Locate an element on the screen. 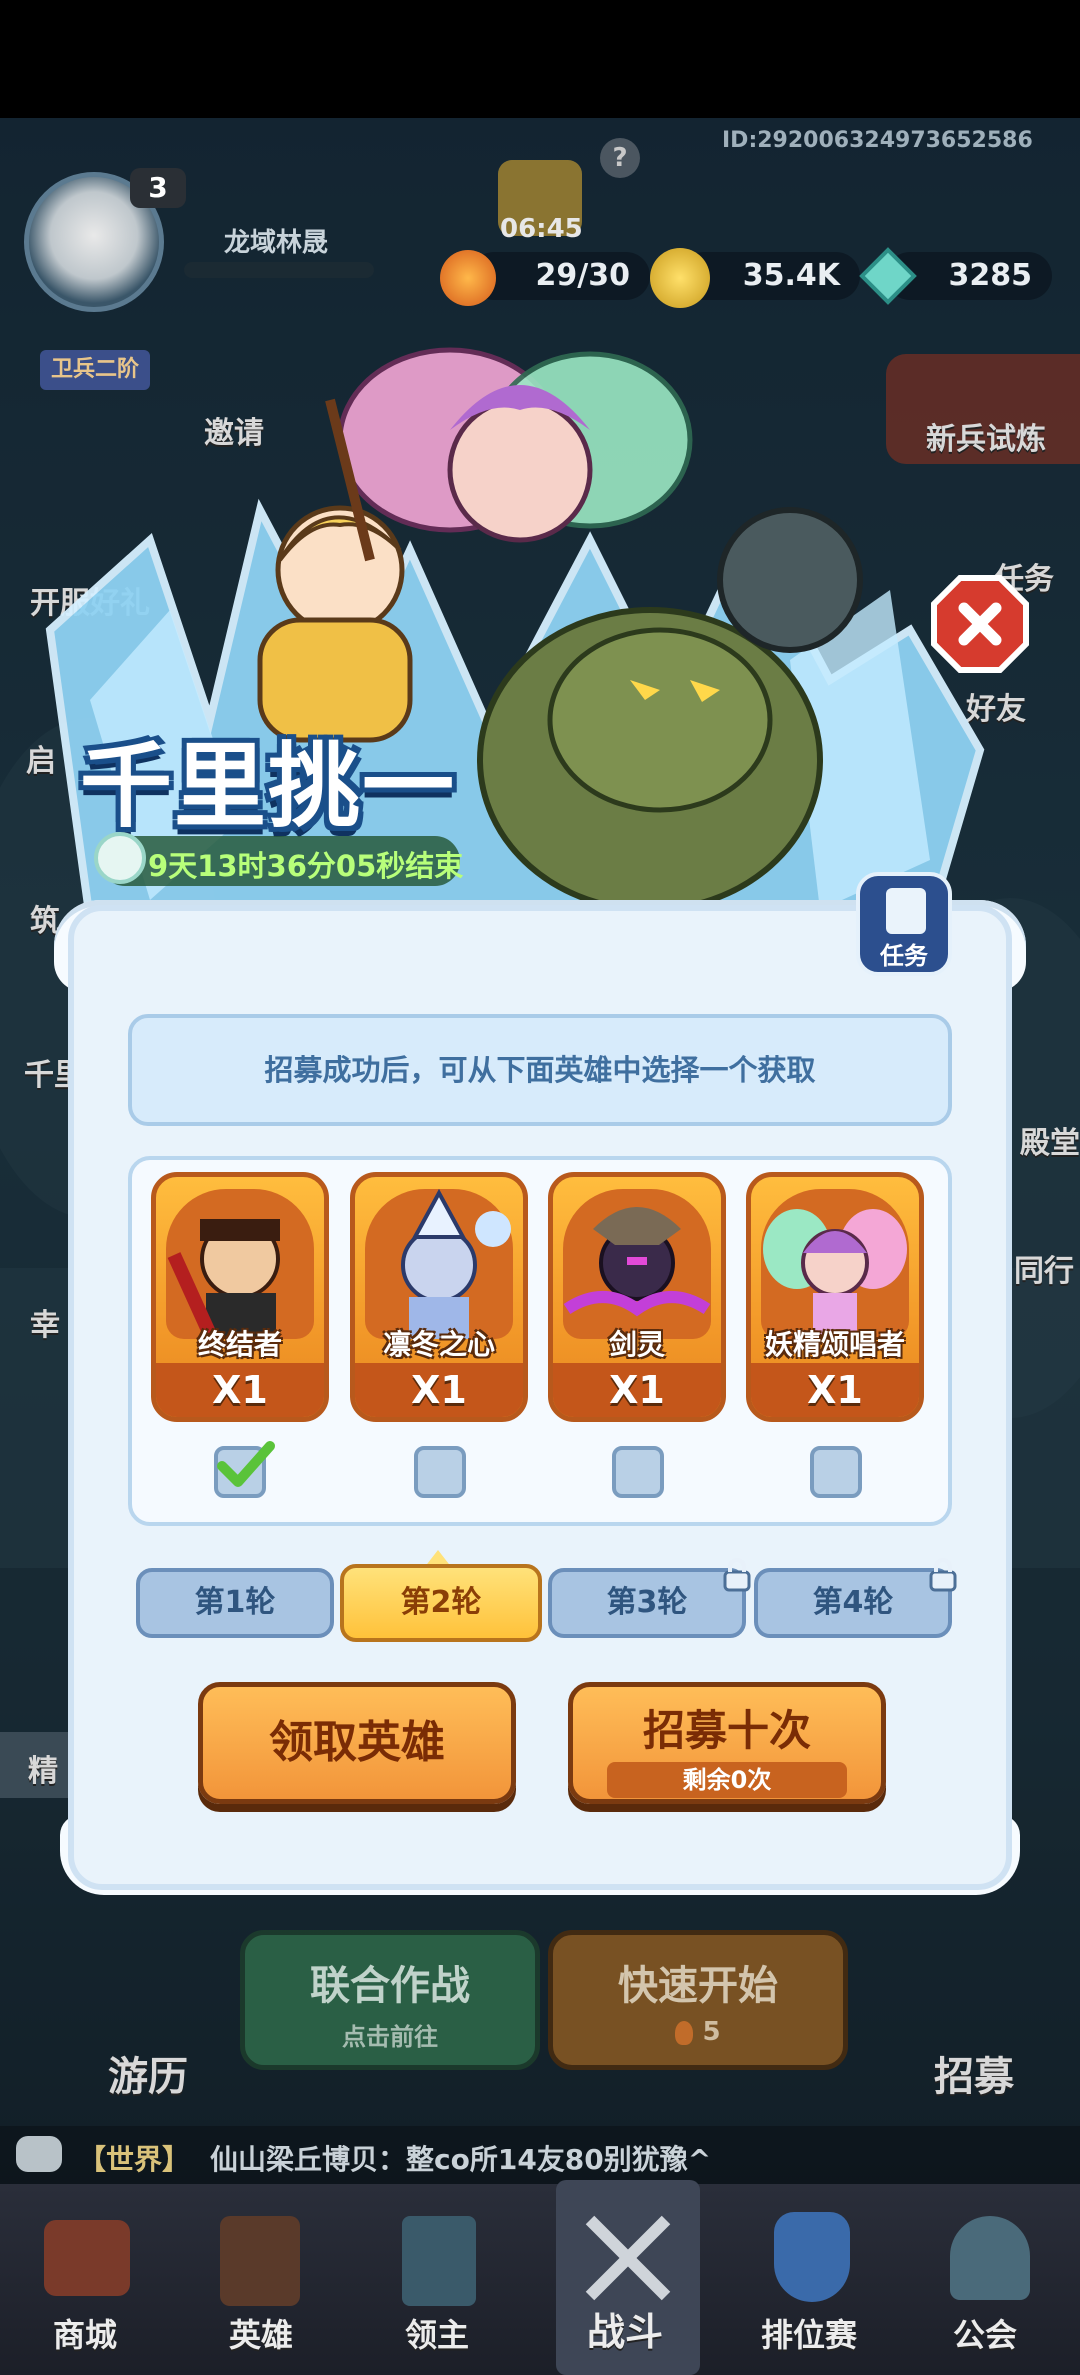 This screenshot has width=1080, height=2375. quick-start-button: 快速开始 5 is located at coordinates (698, 2000).